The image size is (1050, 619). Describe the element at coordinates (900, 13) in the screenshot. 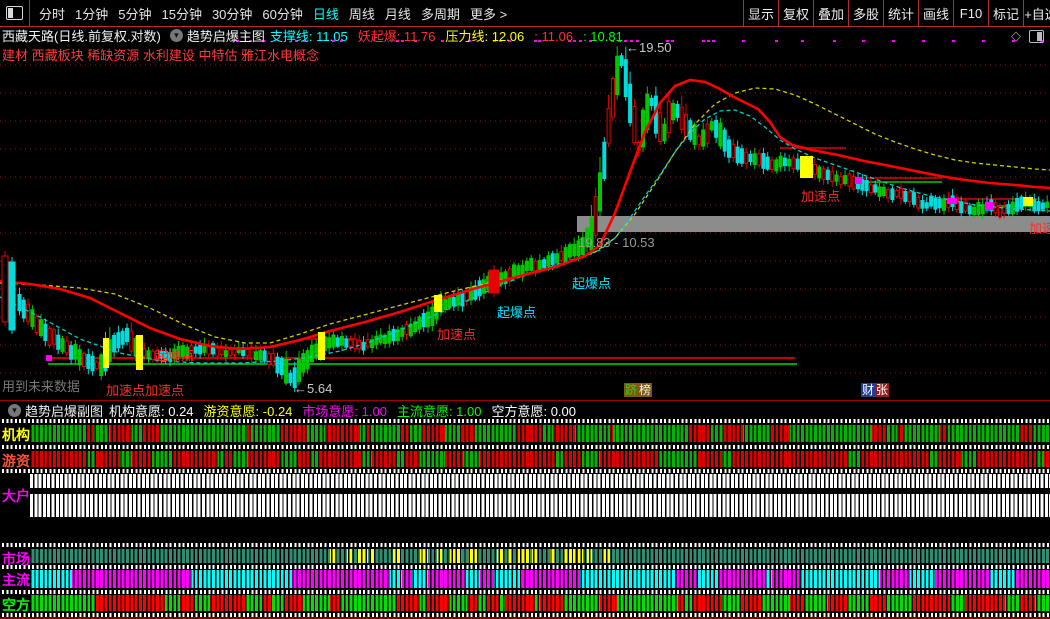

I see `toolbar-button-统计: 统计` at that location.